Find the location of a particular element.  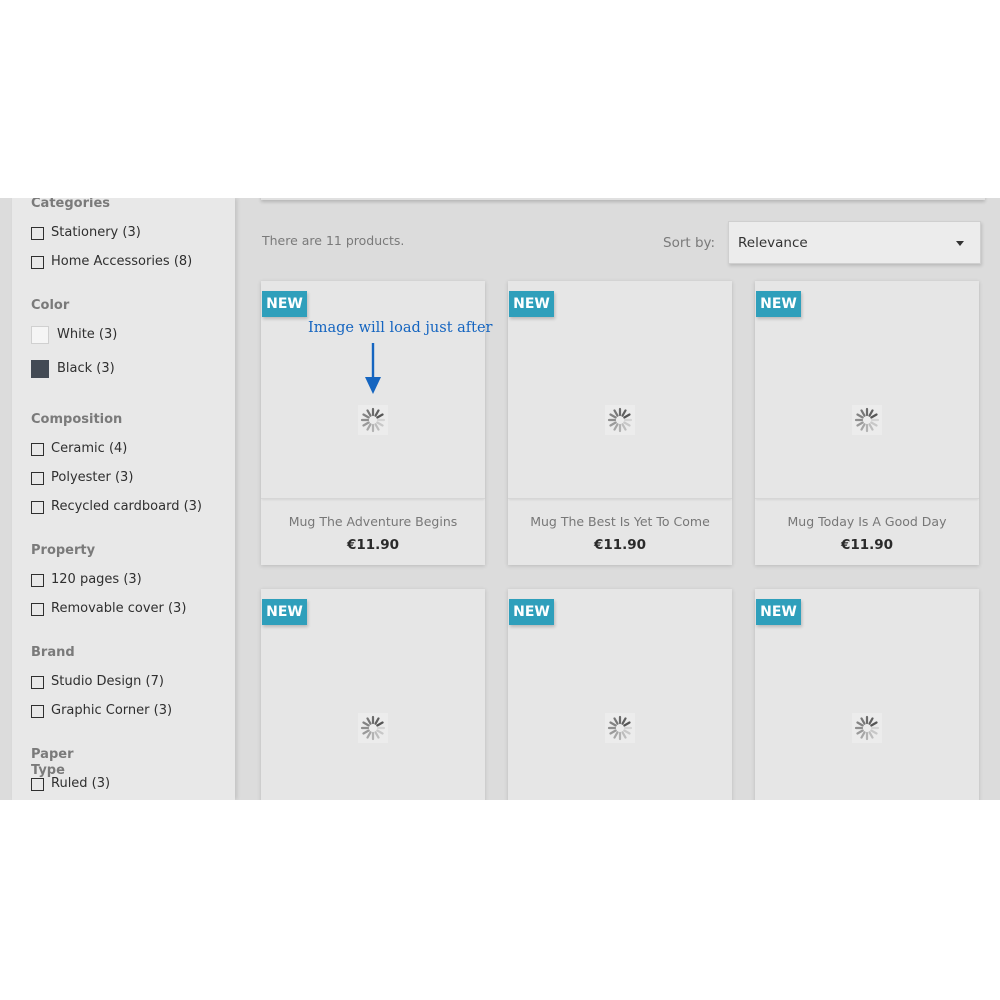

sort-value: Relevance is located at coordinates (773, 242).